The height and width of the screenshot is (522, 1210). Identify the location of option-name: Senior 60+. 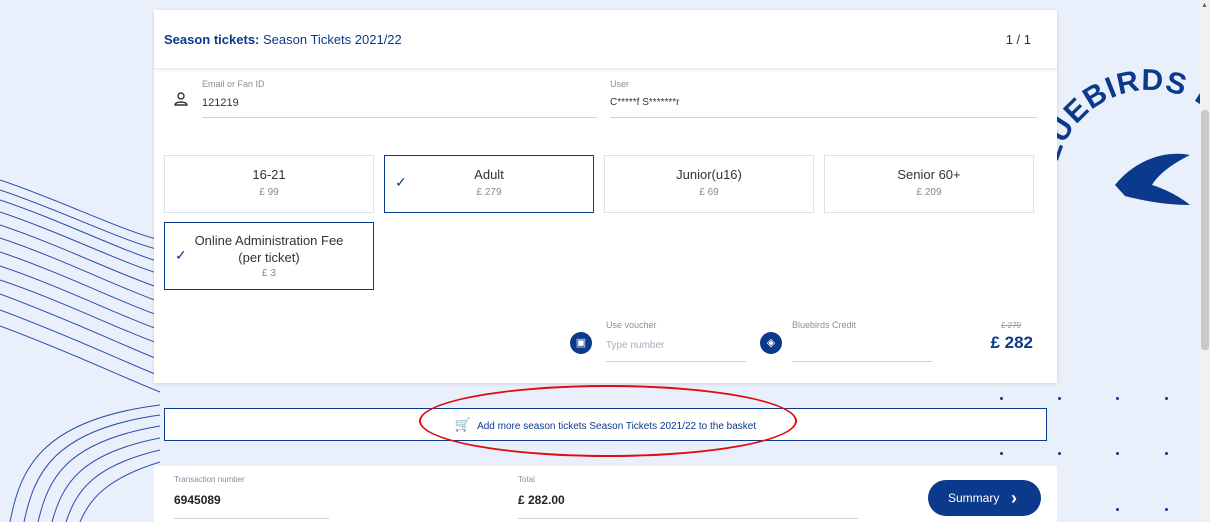
(929, 174).